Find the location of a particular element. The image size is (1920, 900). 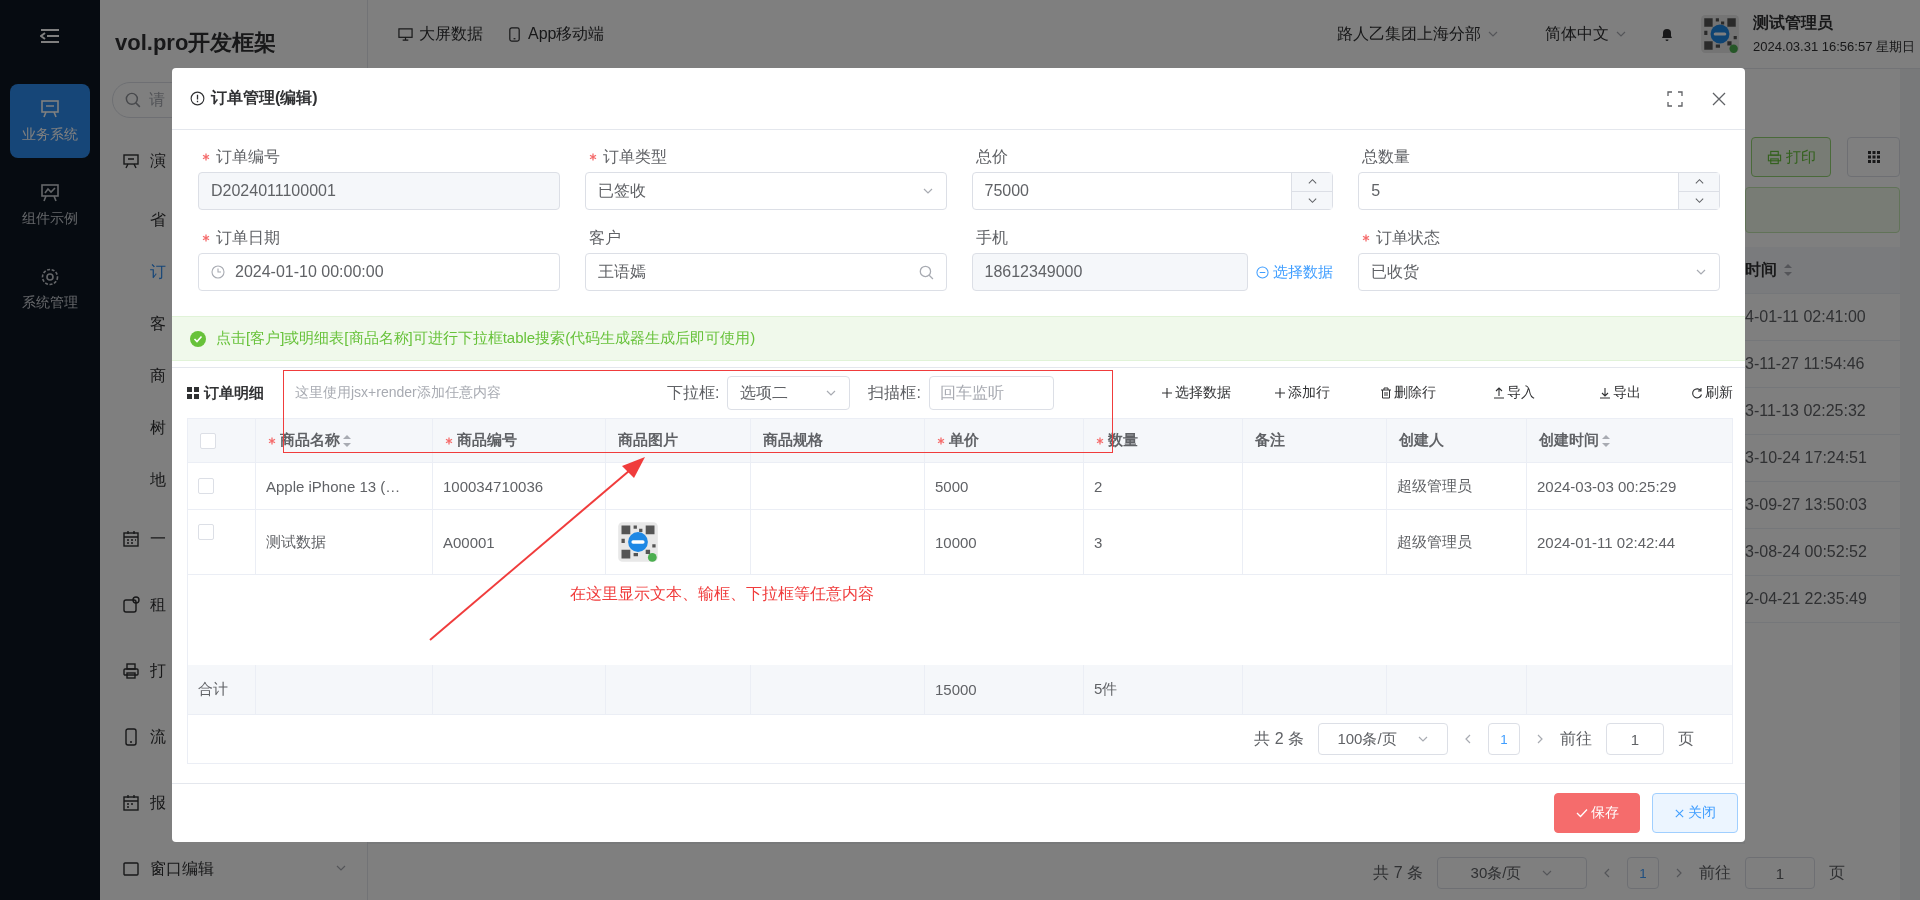

column-header: 备注 is located at coordinates (1270, 440).